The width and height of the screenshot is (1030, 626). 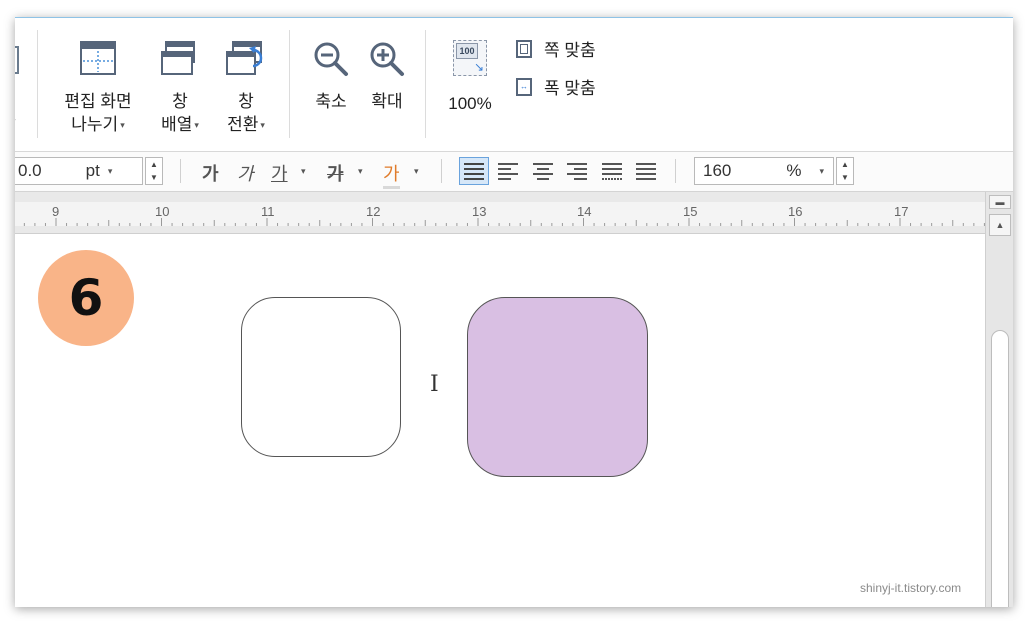 I want to click on scroll-thumb, so click(x=1000, y=468).